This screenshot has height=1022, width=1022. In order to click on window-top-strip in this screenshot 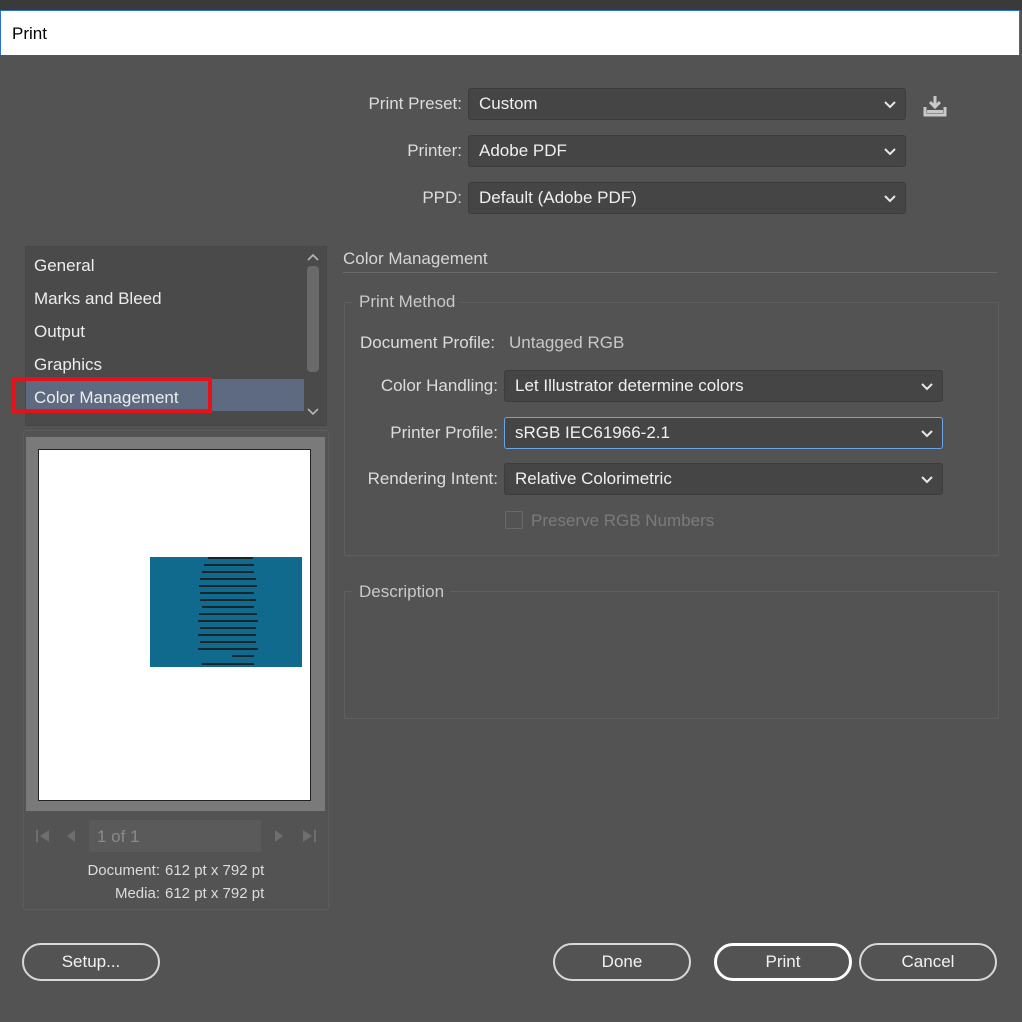, I will do `click(511, 5)`.